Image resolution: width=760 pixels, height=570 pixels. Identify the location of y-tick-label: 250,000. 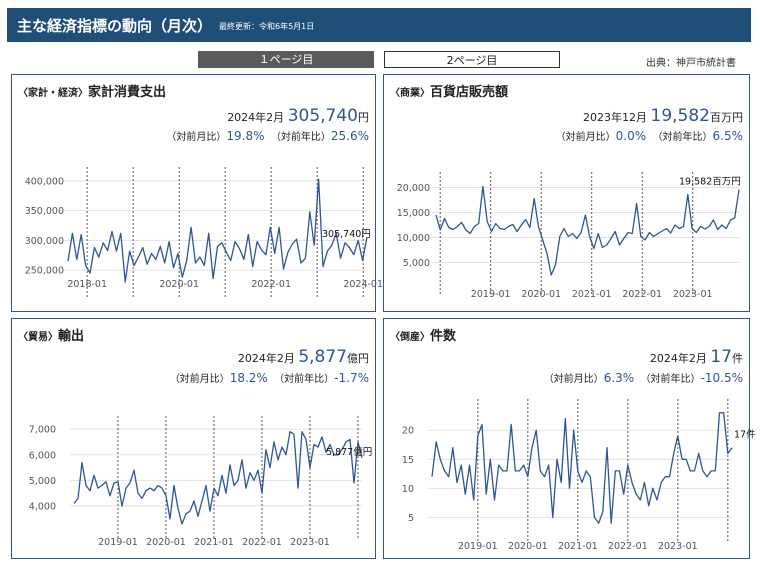
(44, 271).